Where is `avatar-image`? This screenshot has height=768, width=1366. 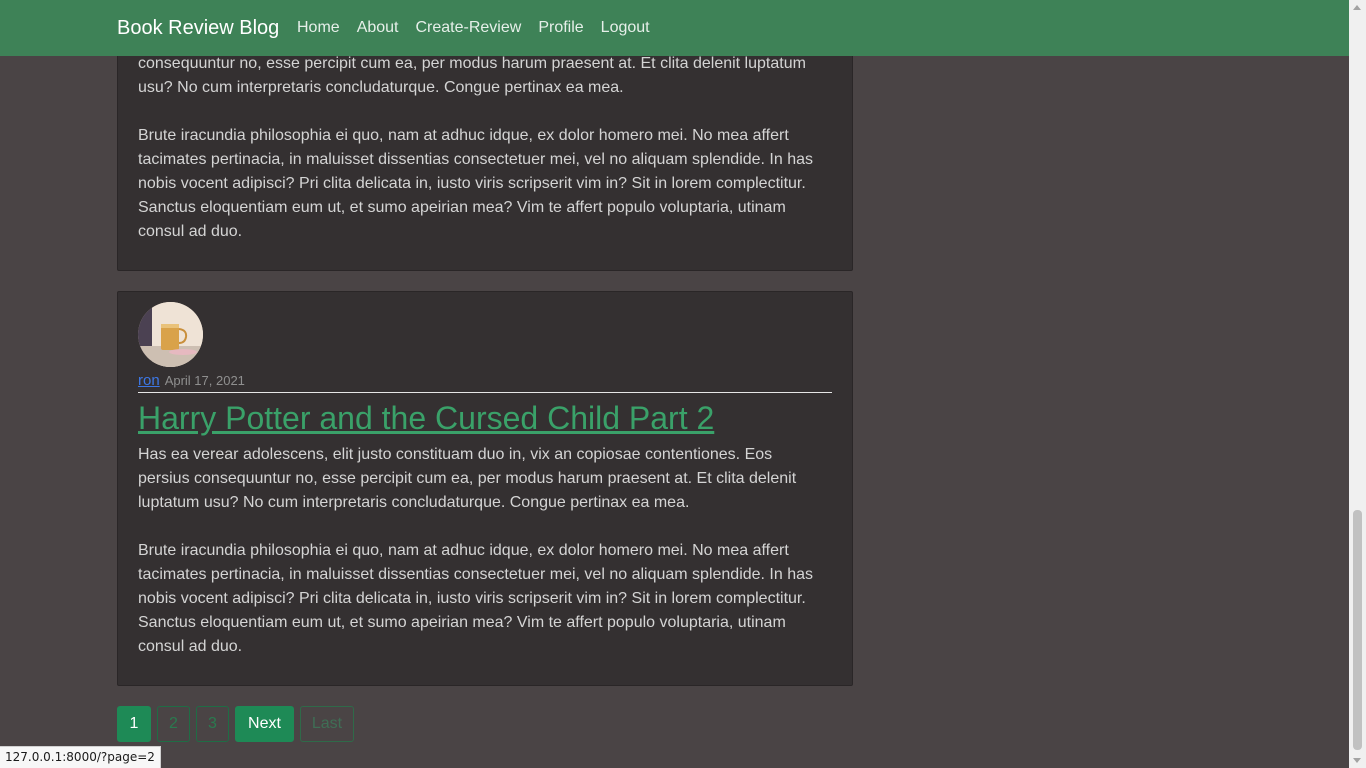 avatar-image is located at coordinates (170, 334).